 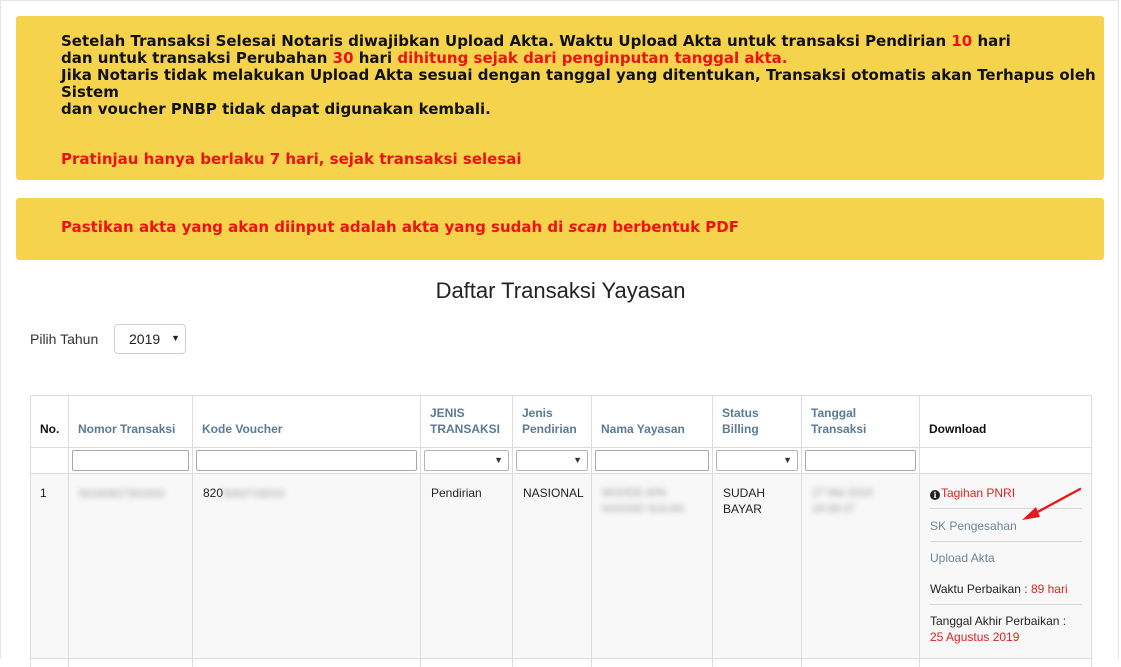 What do you see at coordinates (552, 566) in the screenshot?
I see `cell-jenis-pendirian: NASIONAL` at bounding box center [552, 566].